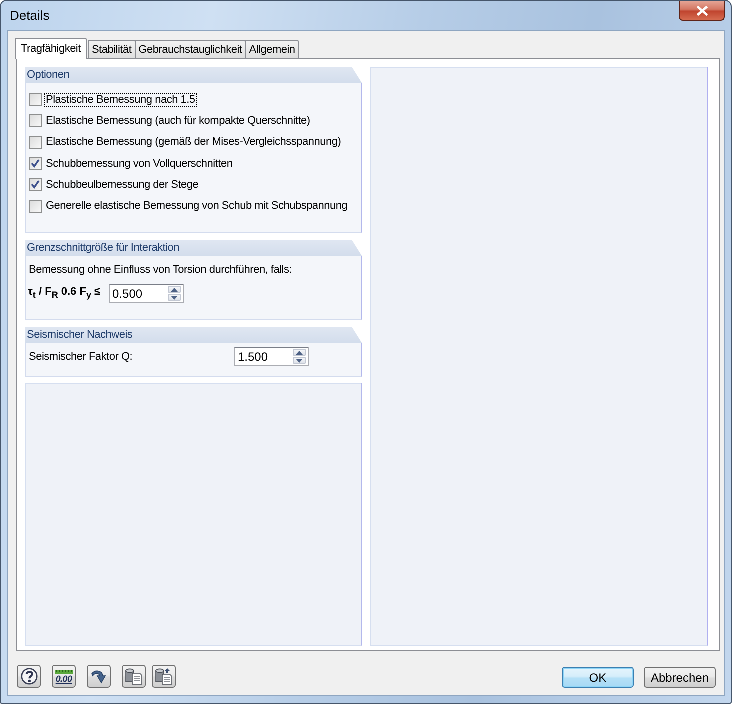 The width and height of the screenshot is (732, 704). Describe the element at coordinates (598, 677) in the screenshot. I see `dialog-button: OK` at that location.